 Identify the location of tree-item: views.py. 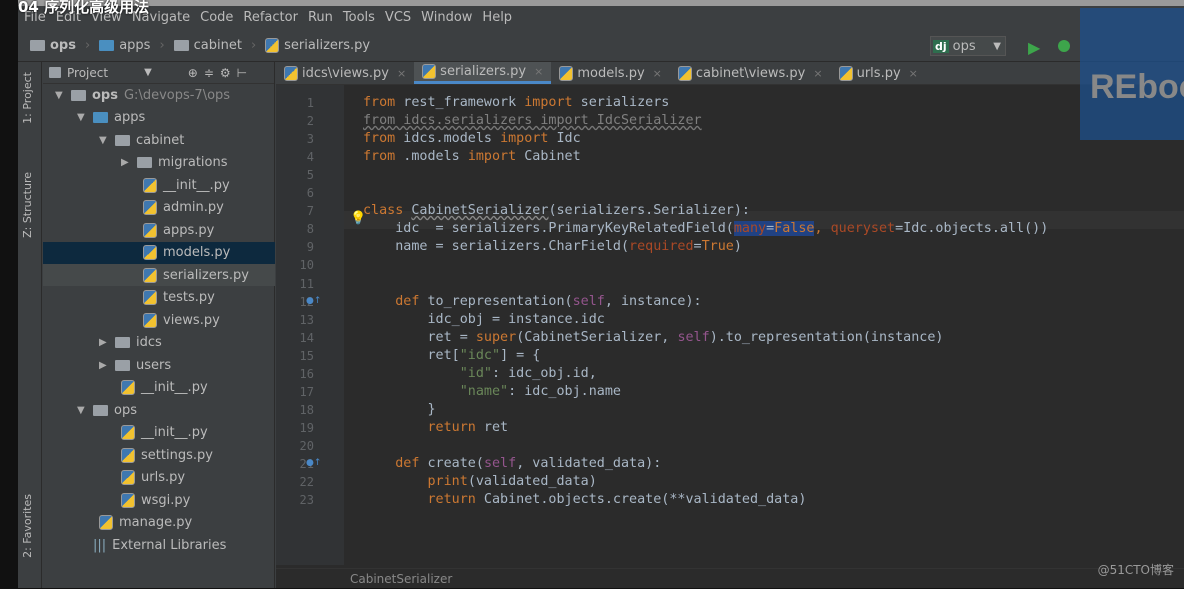
(159, 320).